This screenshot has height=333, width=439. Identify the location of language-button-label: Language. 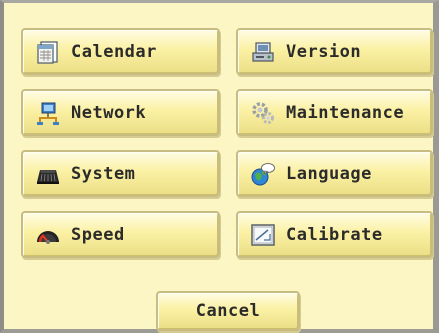
(329, 173).